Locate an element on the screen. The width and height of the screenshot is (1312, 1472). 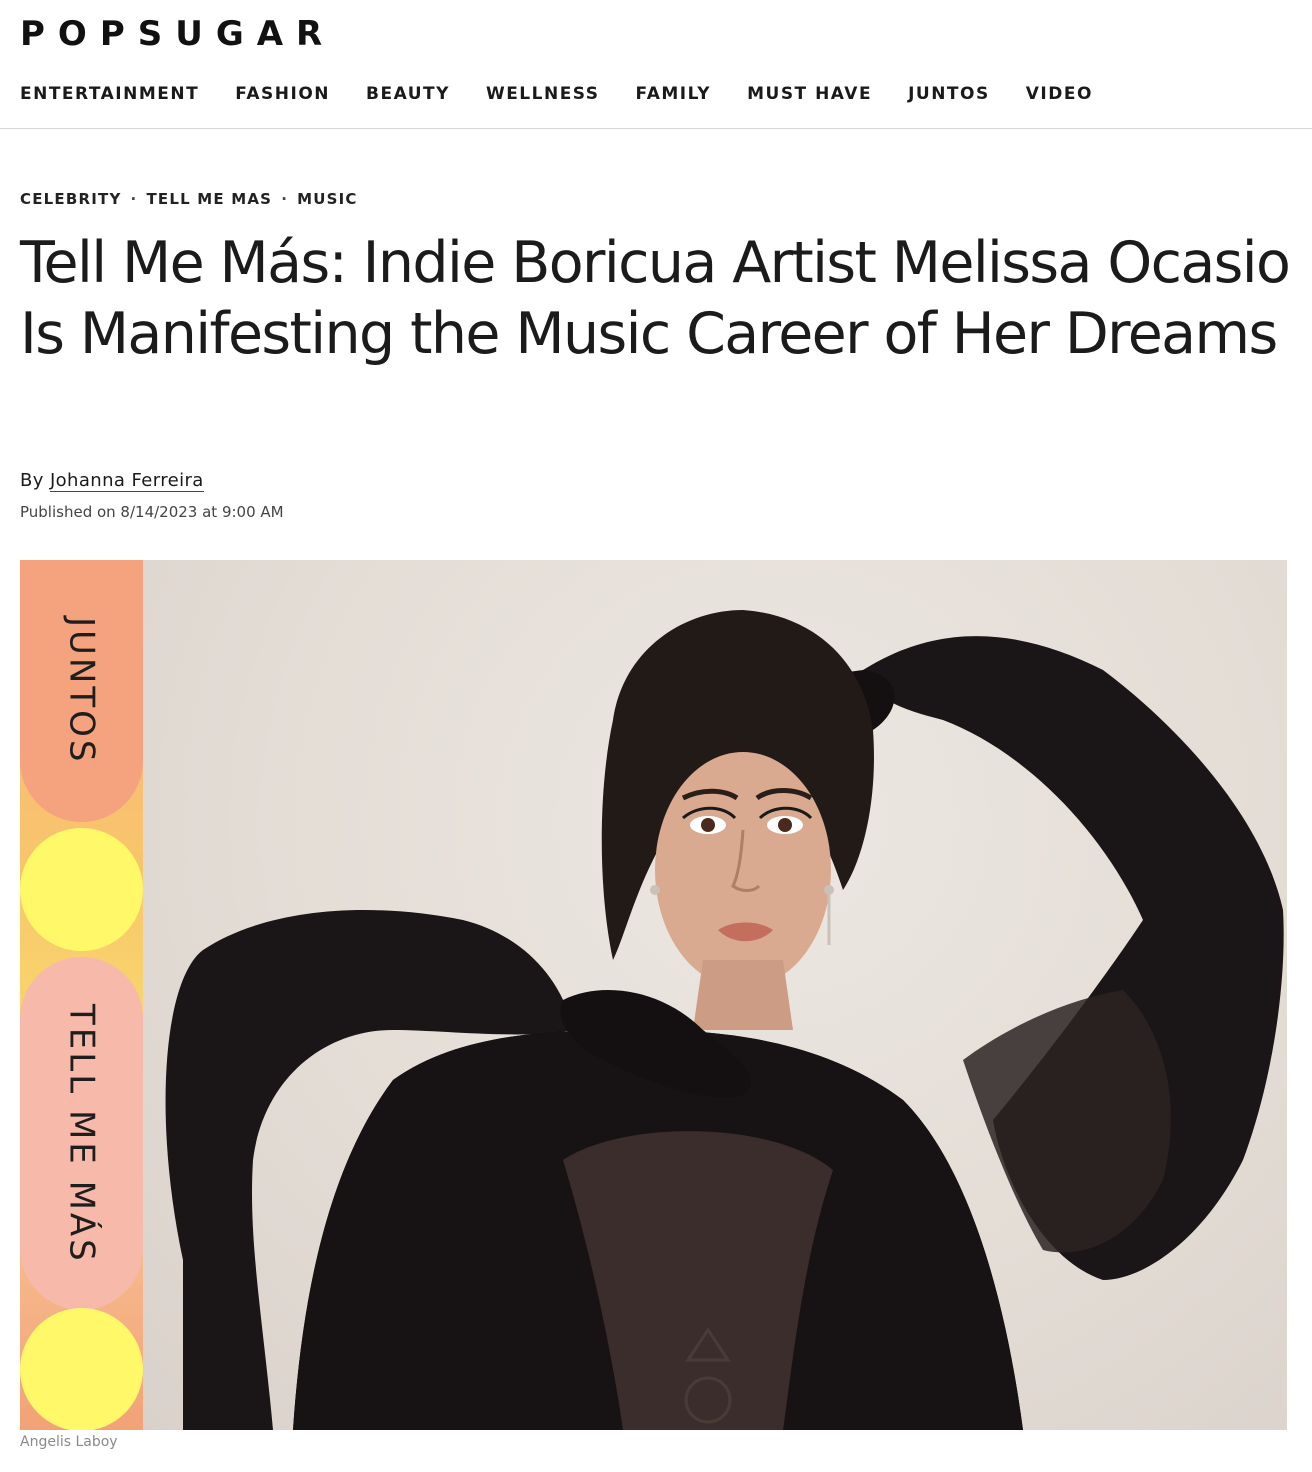
byline: By Johanna Ferreira is located at coordinates (112, 481).